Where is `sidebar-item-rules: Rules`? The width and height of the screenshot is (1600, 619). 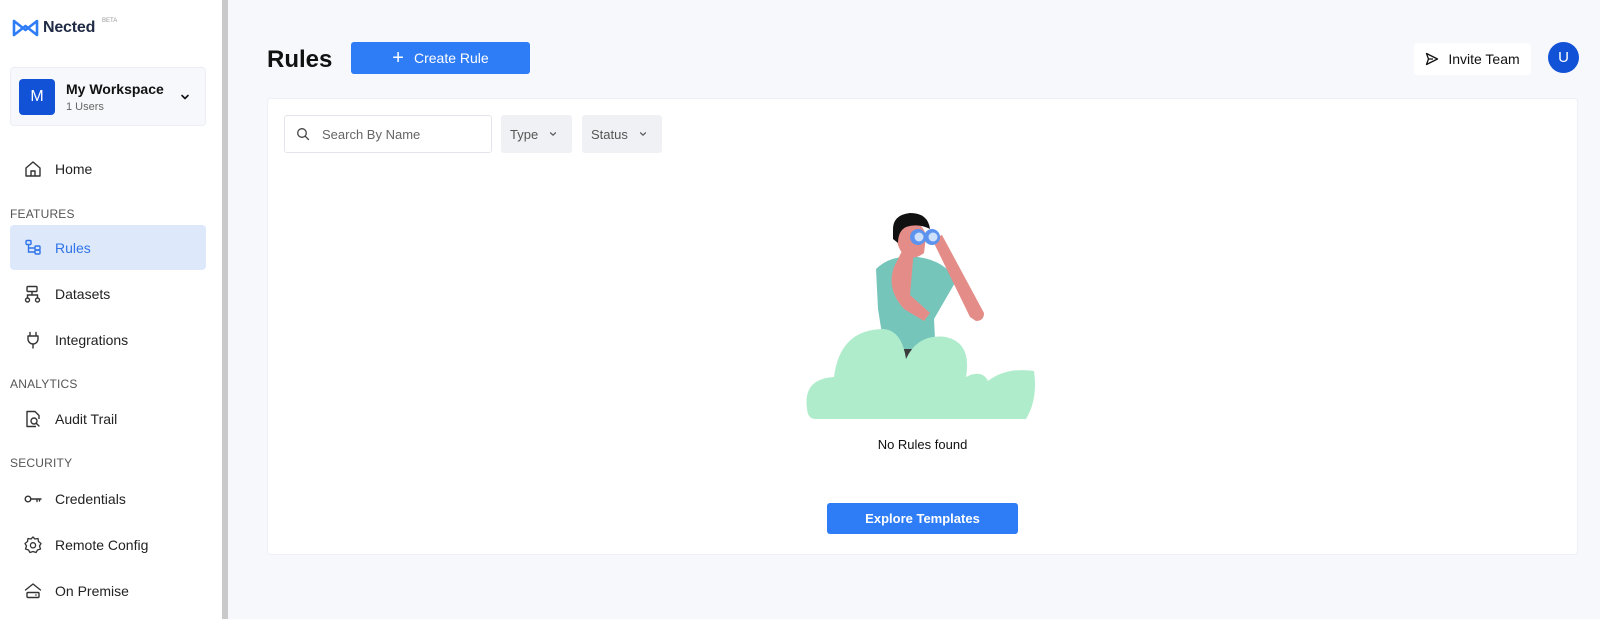
sidebar-item-rules: Rules is located at coordinates (108, 247).